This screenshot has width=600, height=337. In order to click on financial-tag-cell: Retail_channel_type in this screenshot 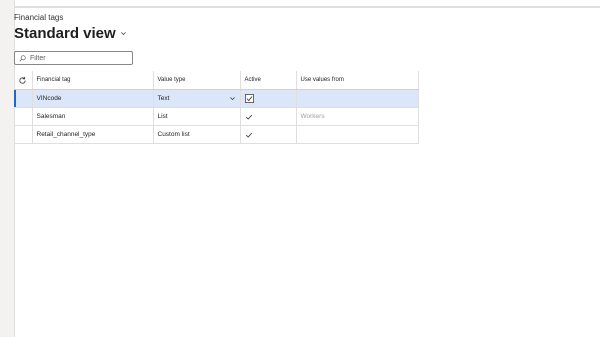, I will do `click(93, 134)`.